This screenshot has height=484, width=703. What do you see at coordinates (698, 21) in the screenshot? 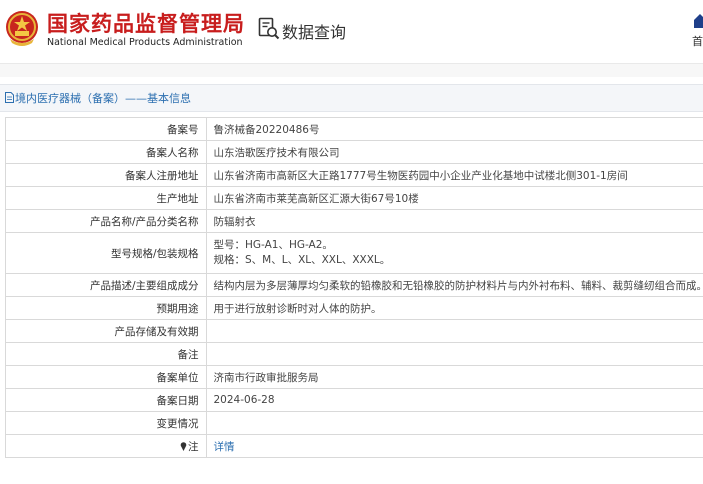
I see `home-icon` at bounding box center [698, 21].